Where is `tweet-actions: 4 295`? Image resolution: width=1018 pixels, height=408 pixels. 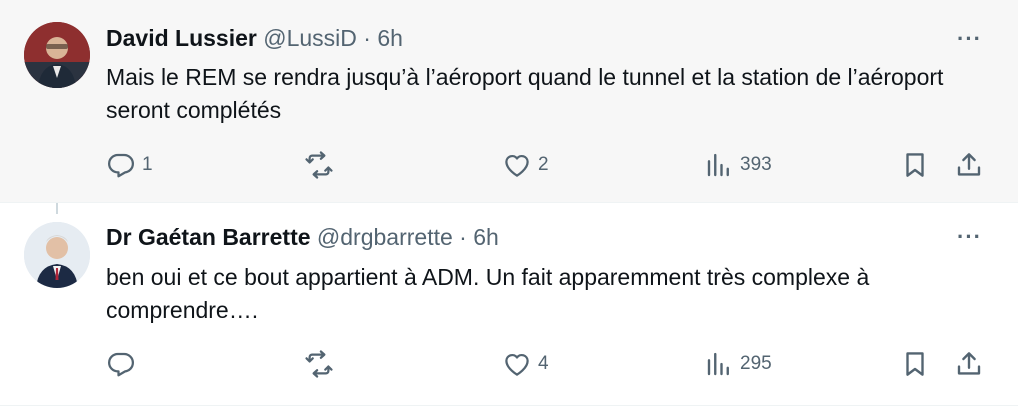 tweet-actions: 4 295 is located at coordinates (509, 364).